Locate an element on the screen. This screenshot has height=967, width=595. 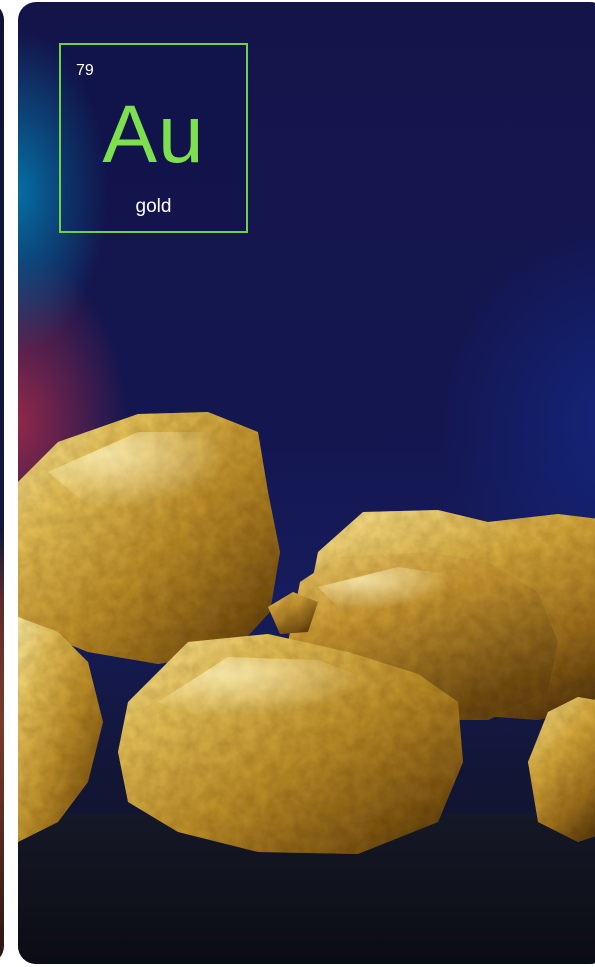
element-symbol: Au is located at coordinates (153, 134).